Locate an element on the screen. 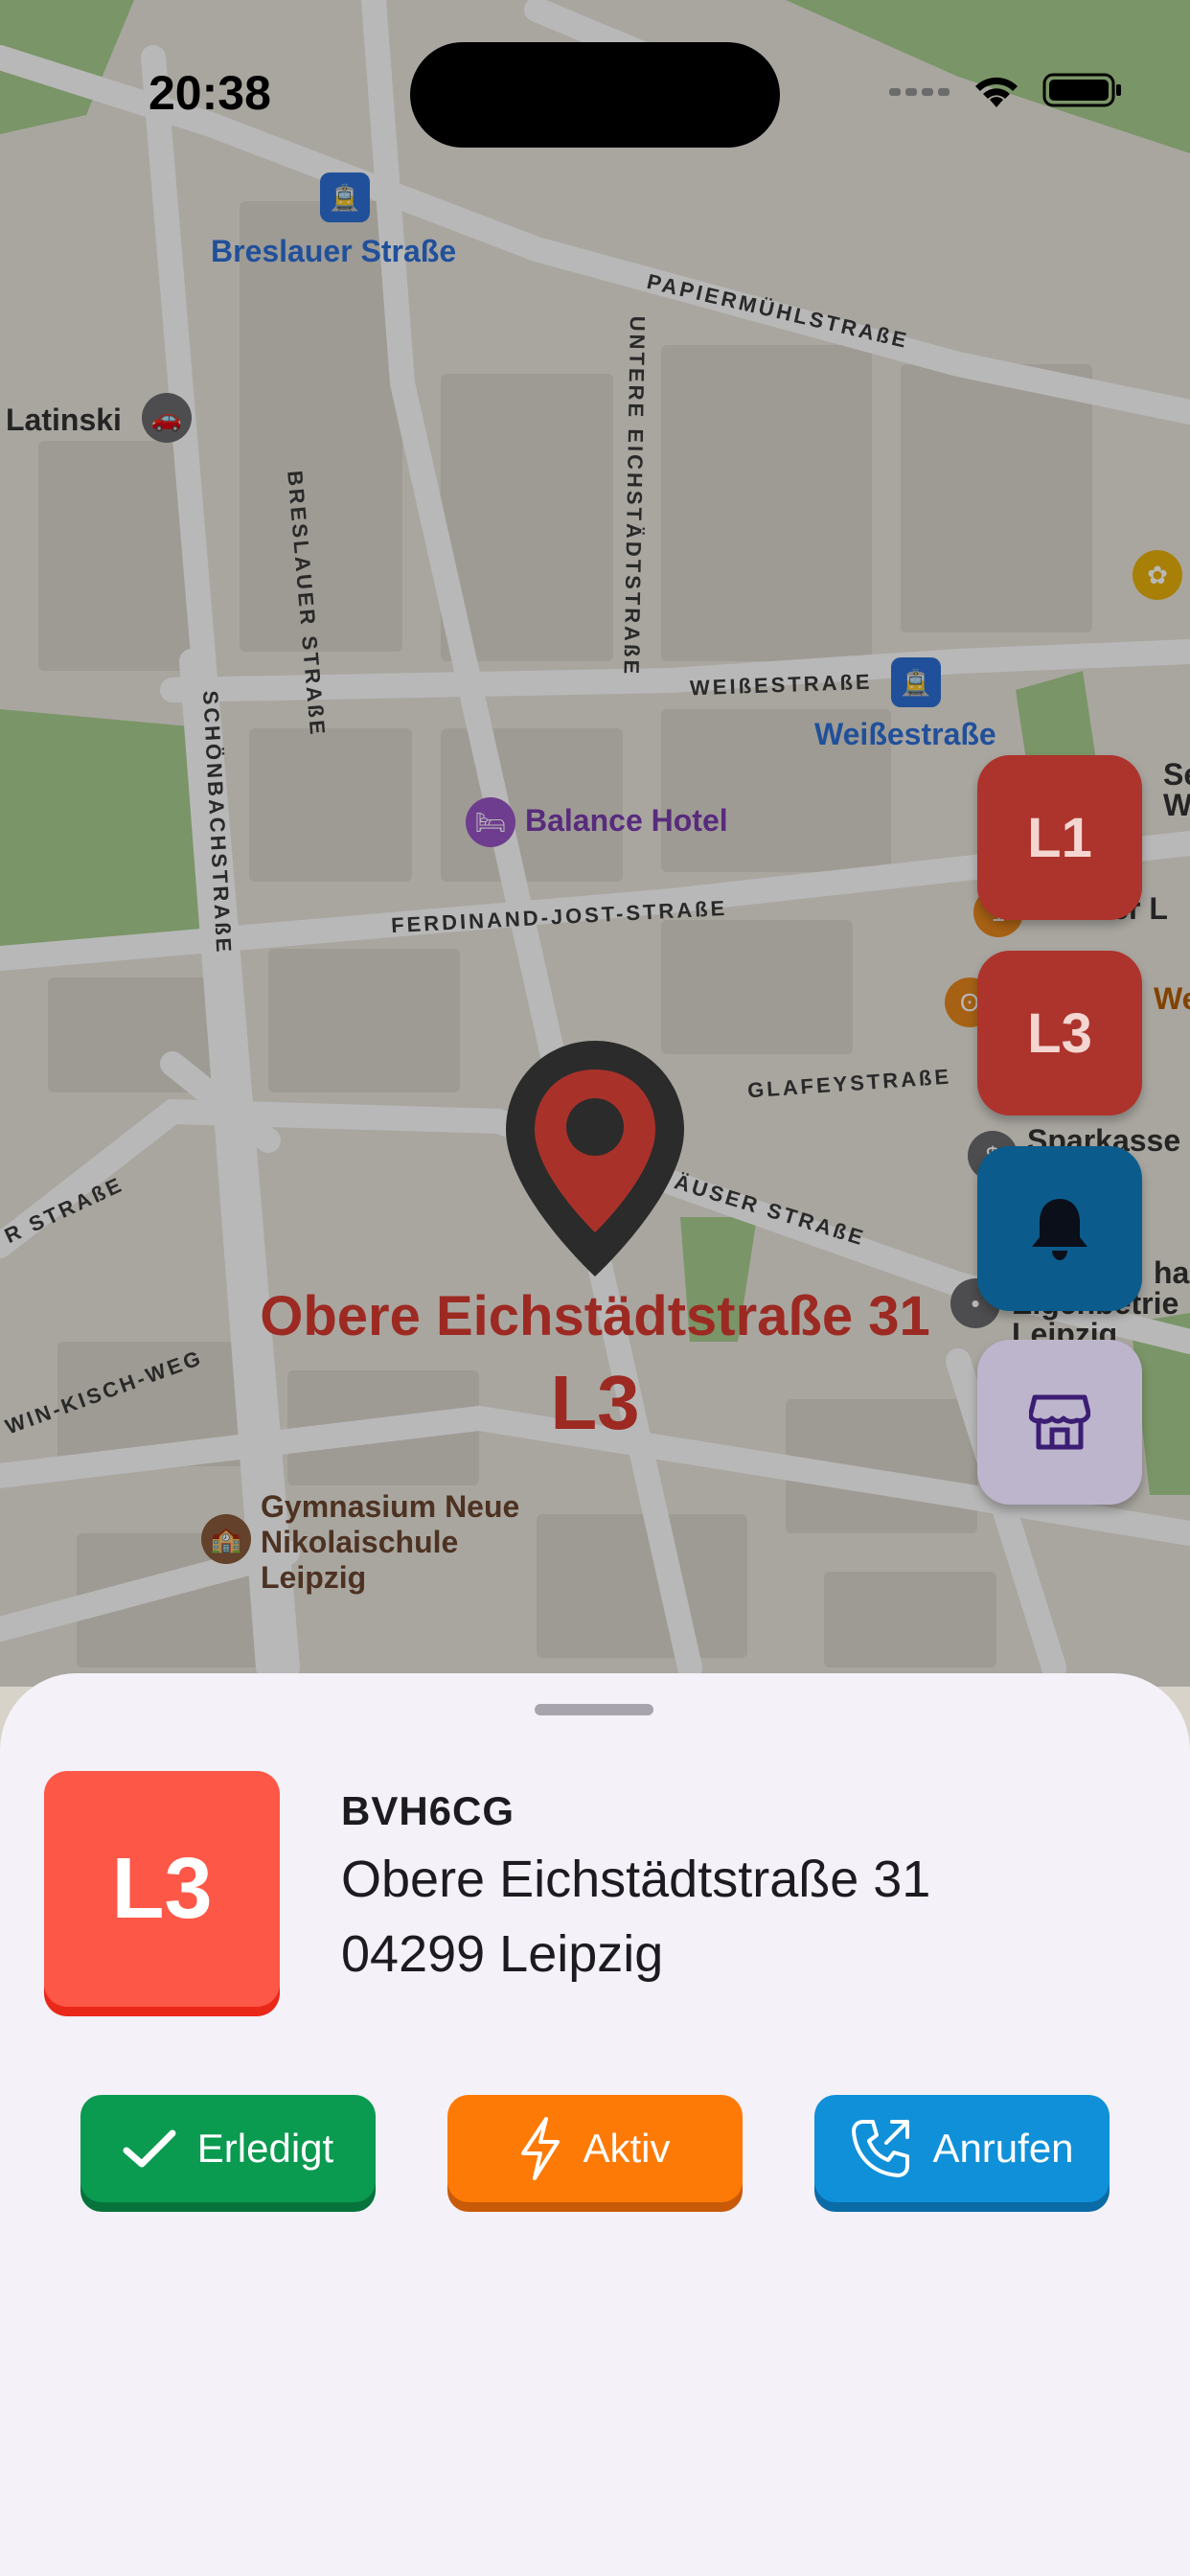  done-button: Erledigt is located at coordinates (228, 2148).